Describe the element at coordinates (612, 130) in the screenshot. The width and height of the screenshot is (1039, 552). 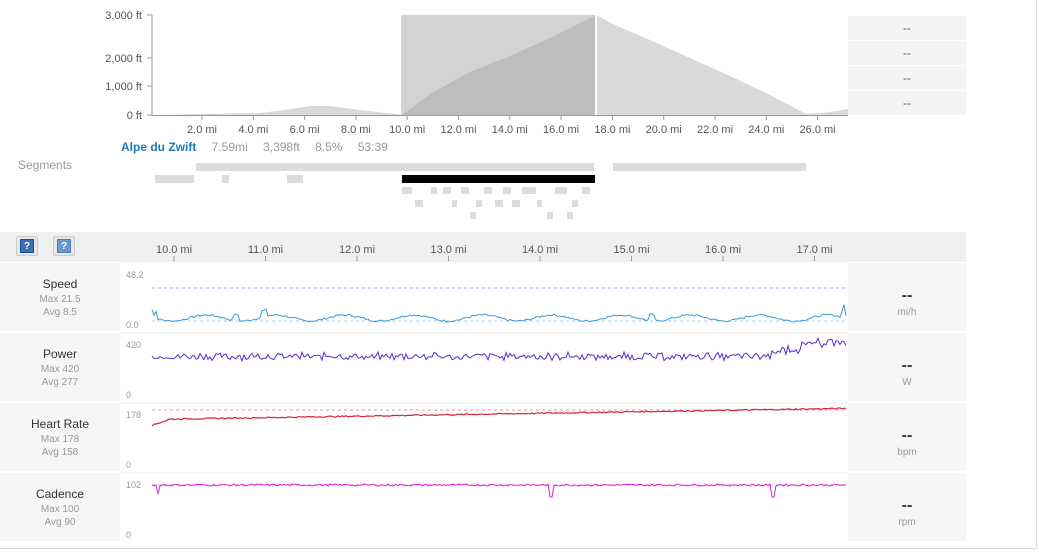
I see `x-tick-label: 18.0 mi` at that location.